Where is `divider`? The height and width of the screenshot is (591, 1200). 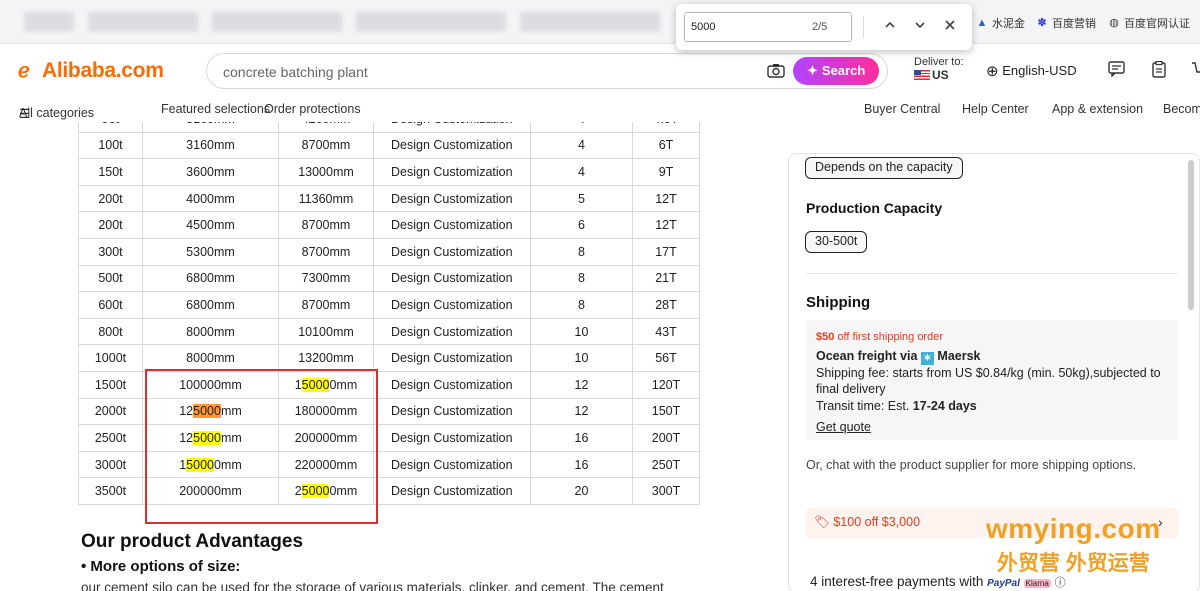 divider is located at coordinates (992, 273).